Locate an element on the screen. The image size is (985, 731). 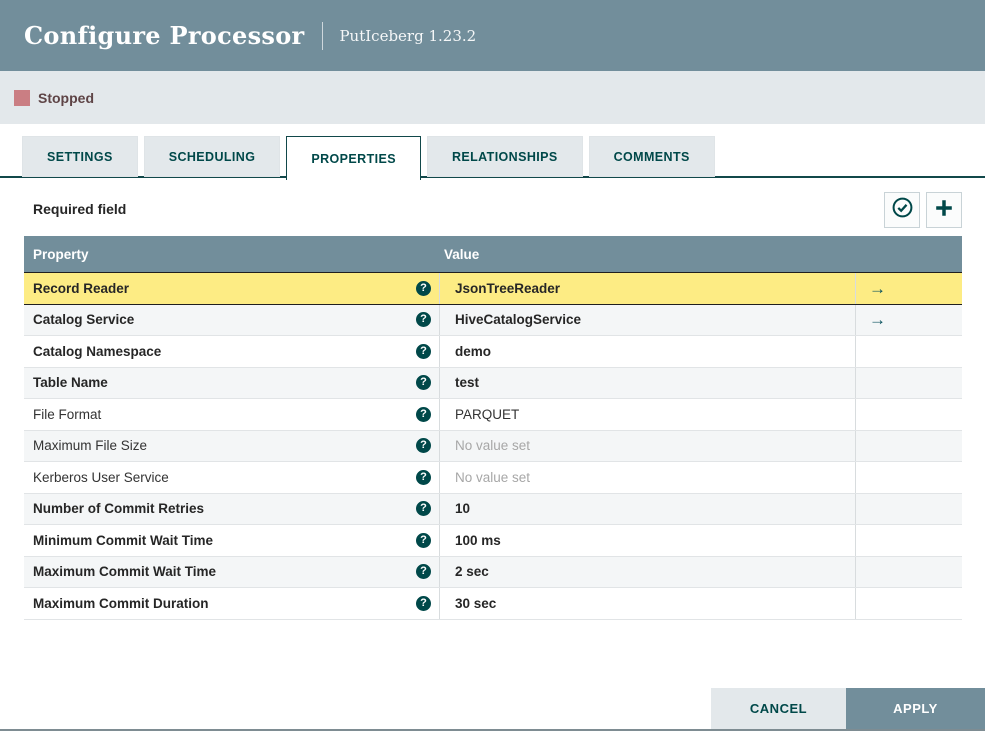
property-name: Maximum File Size is located at coordinates (90, 446).